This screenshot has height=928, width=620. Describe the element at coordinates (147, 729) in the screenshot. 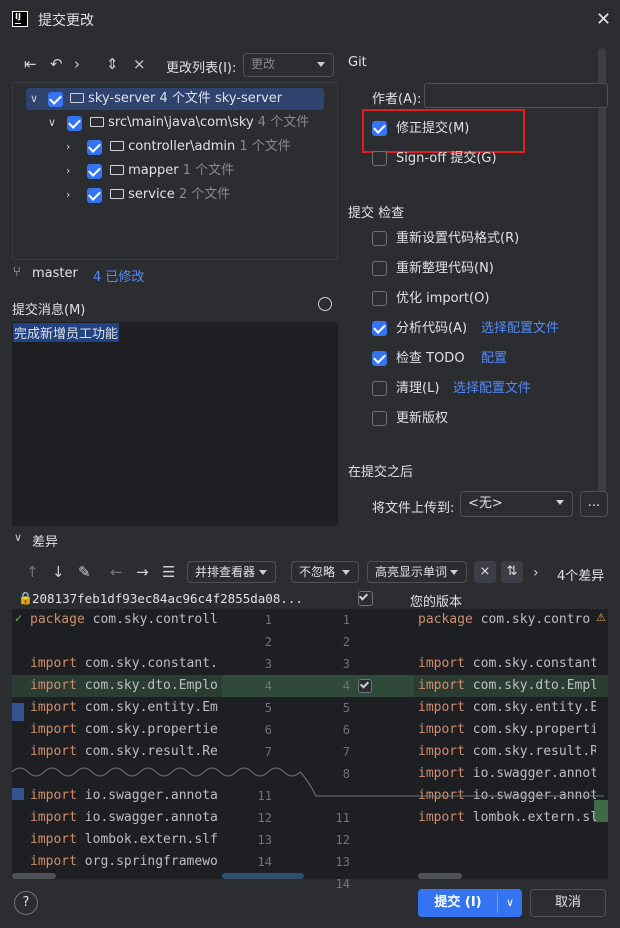

I see `code-text: com.sky.propertie` at that location.